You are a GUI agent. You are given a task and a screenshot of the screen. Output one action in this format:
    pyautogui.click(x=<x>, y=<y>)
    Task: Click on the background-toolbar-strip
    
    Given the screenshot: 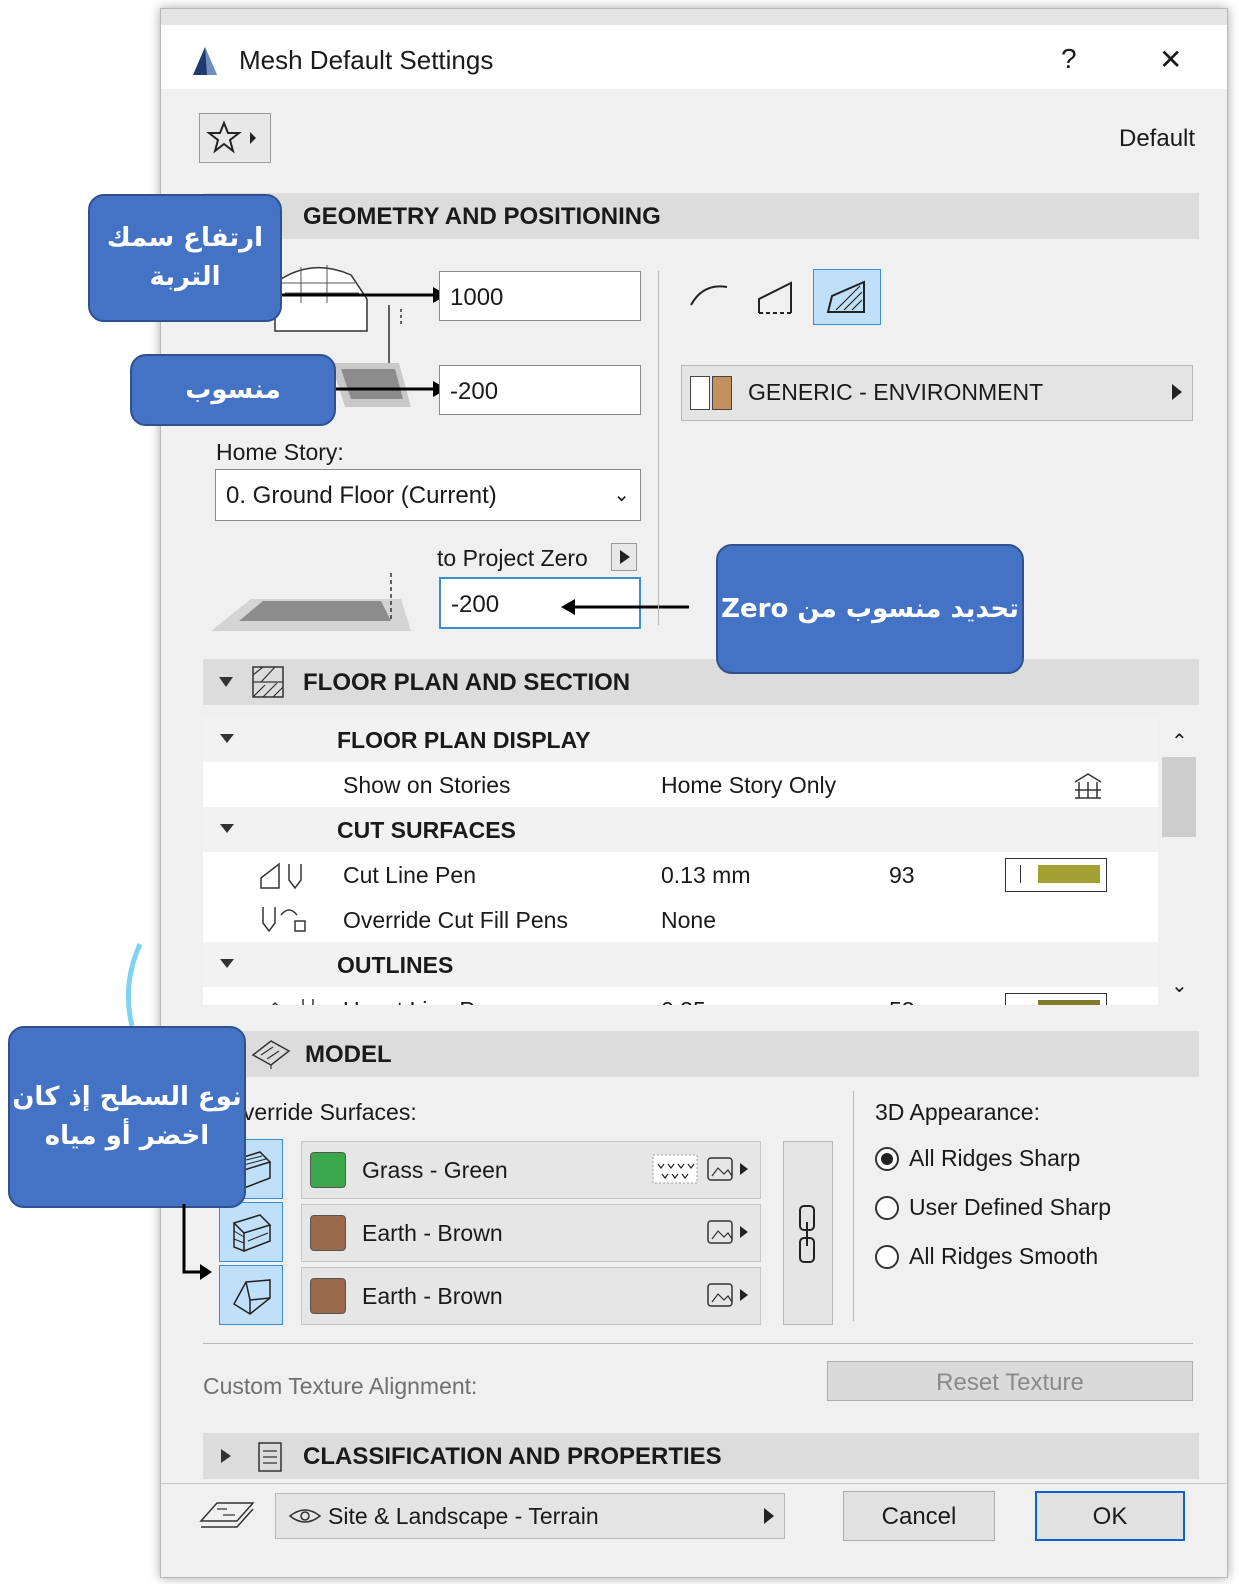 What is the action you would take?
    pyautogui.click(x=694, y=17)
    